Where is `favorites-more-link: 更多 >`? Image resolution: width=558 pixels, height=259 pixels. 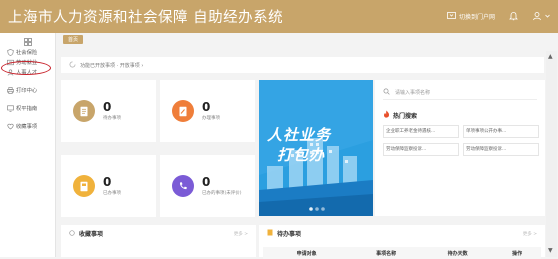
favorites-more-link: 更多 > is located at coordinates (241, 234).